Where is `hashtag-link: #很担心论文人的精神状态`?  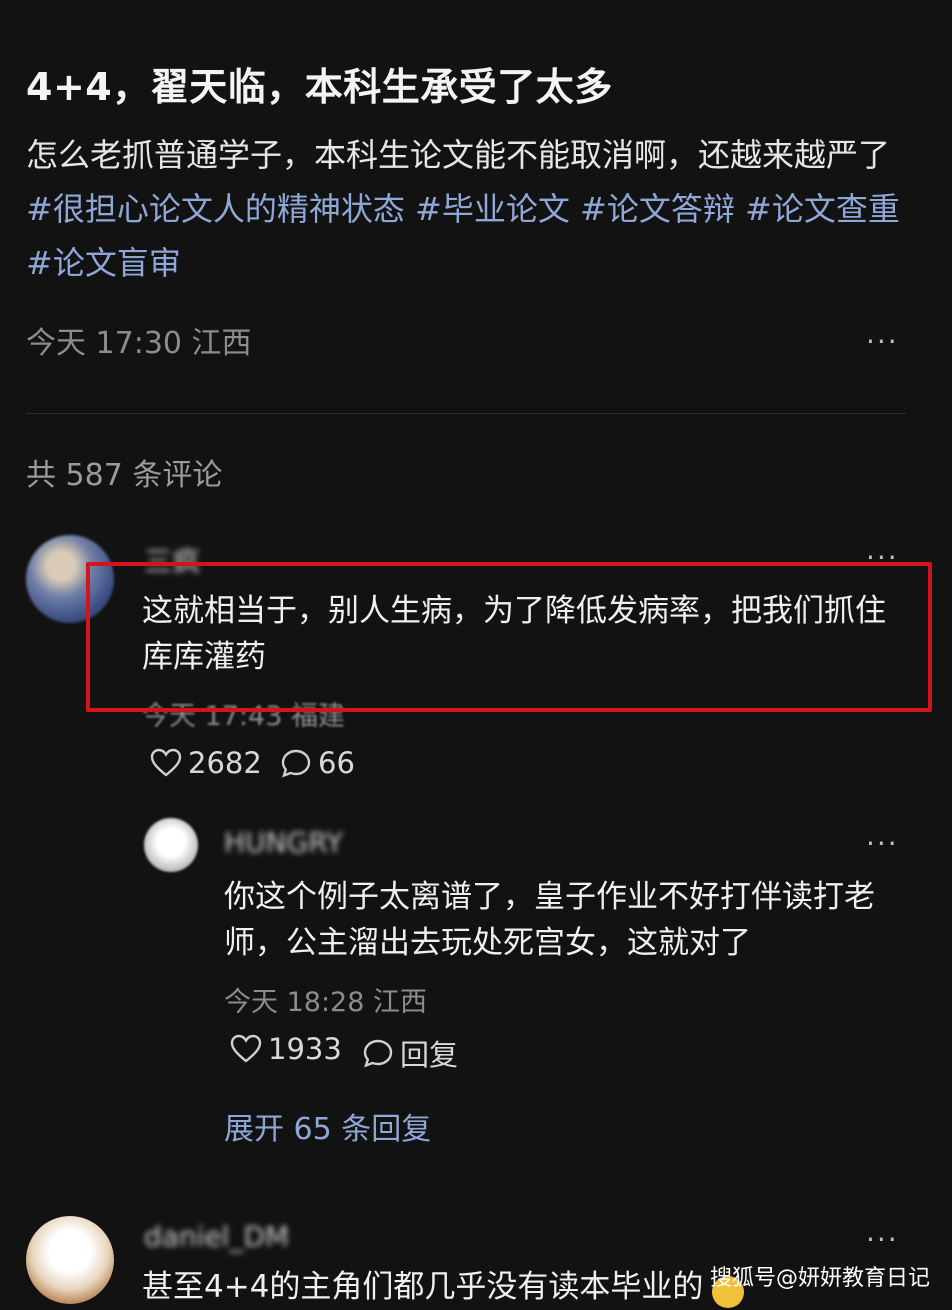 hashtag-link: #很担心论文人的精神状态 is located at coordinates (215, 209).